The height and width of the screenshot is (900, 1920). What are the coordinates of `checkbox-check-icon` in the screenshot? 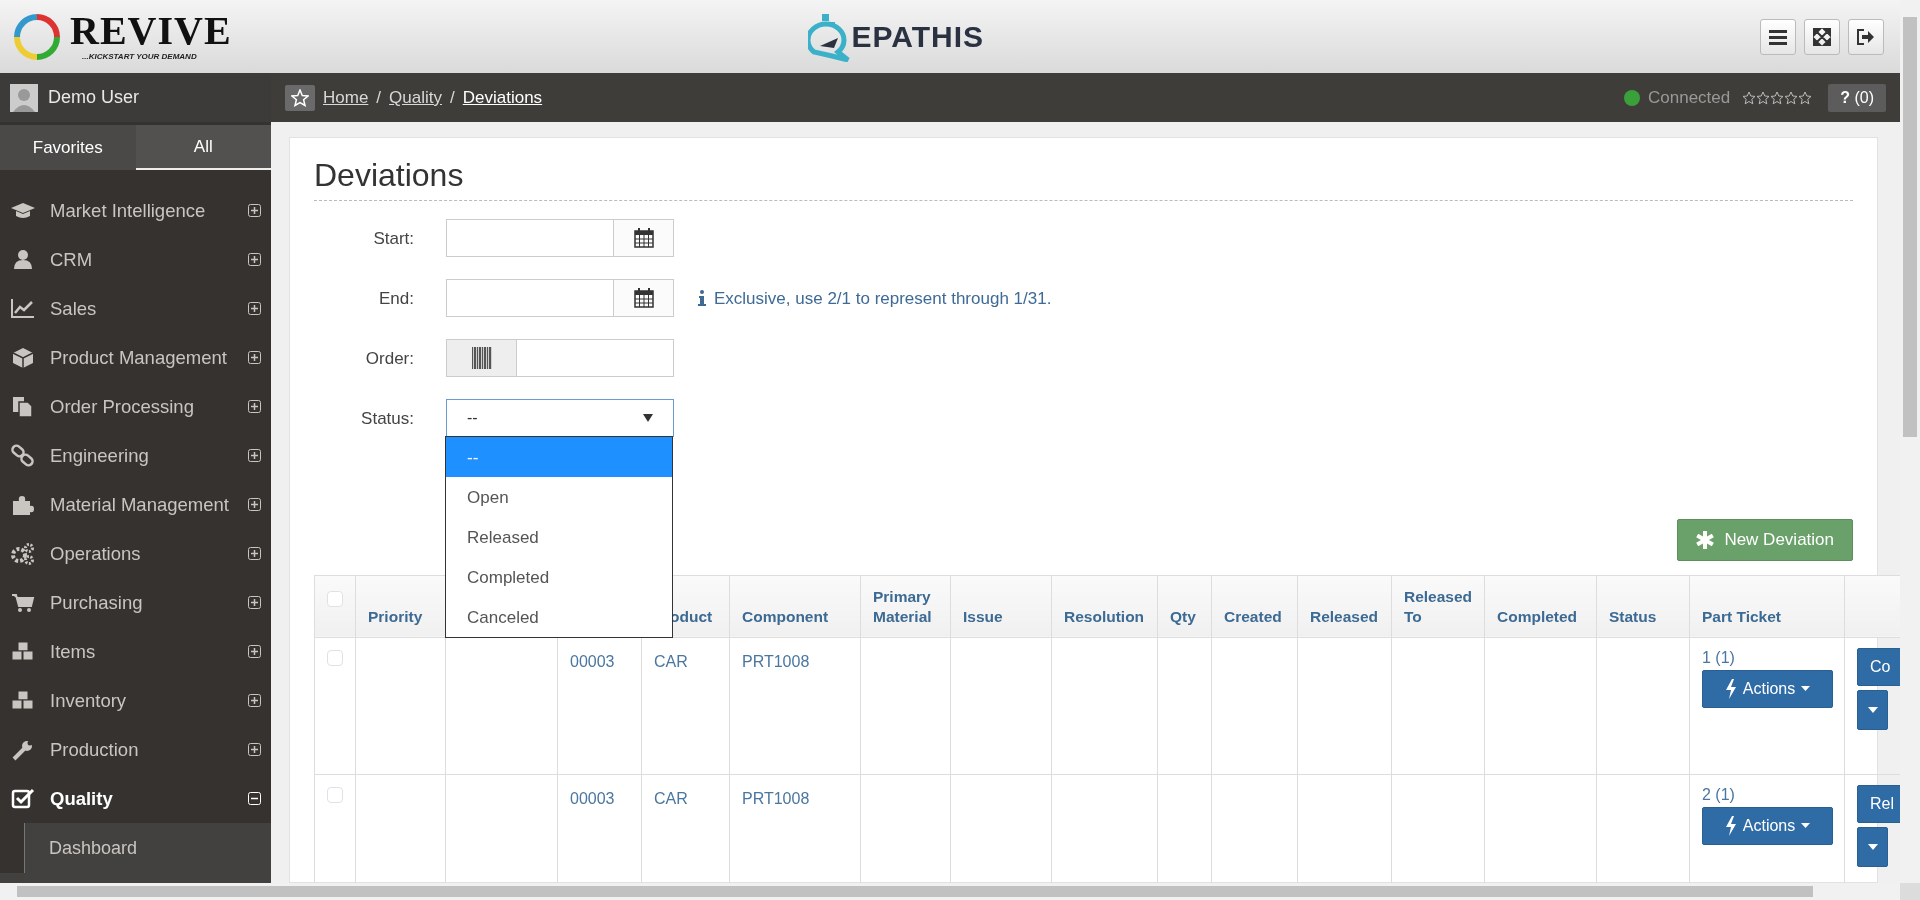 It's located at (23, 798).